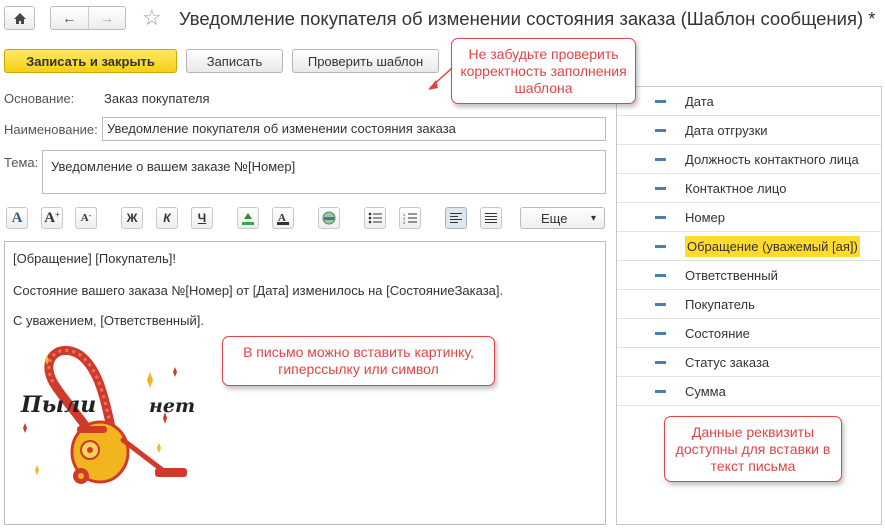  I want to click on field-list-item: Контактное лицо, so click(749, 188).